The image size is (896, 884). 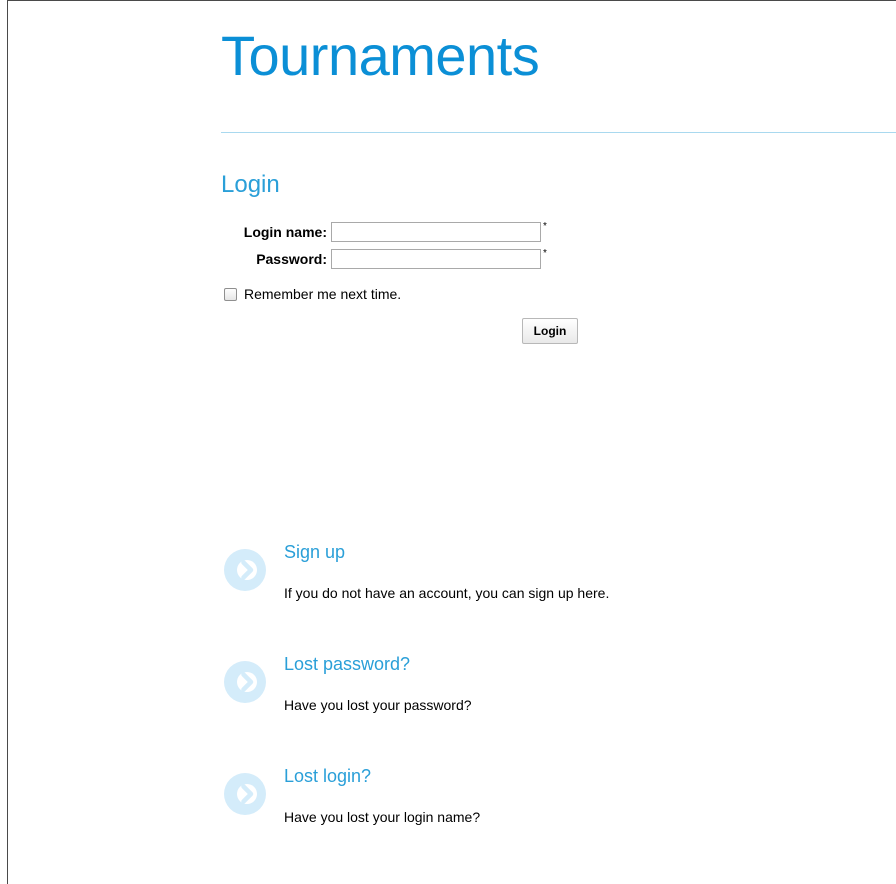 I want to click on signup-link: Sign up, so click(x=314, y=552).